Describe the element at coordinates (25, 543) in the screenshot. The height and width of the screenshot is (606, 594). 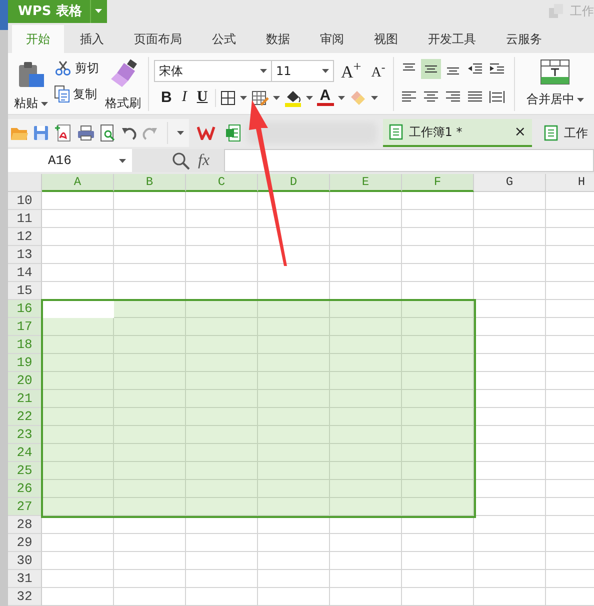
I see `row-header: 29` at that location.